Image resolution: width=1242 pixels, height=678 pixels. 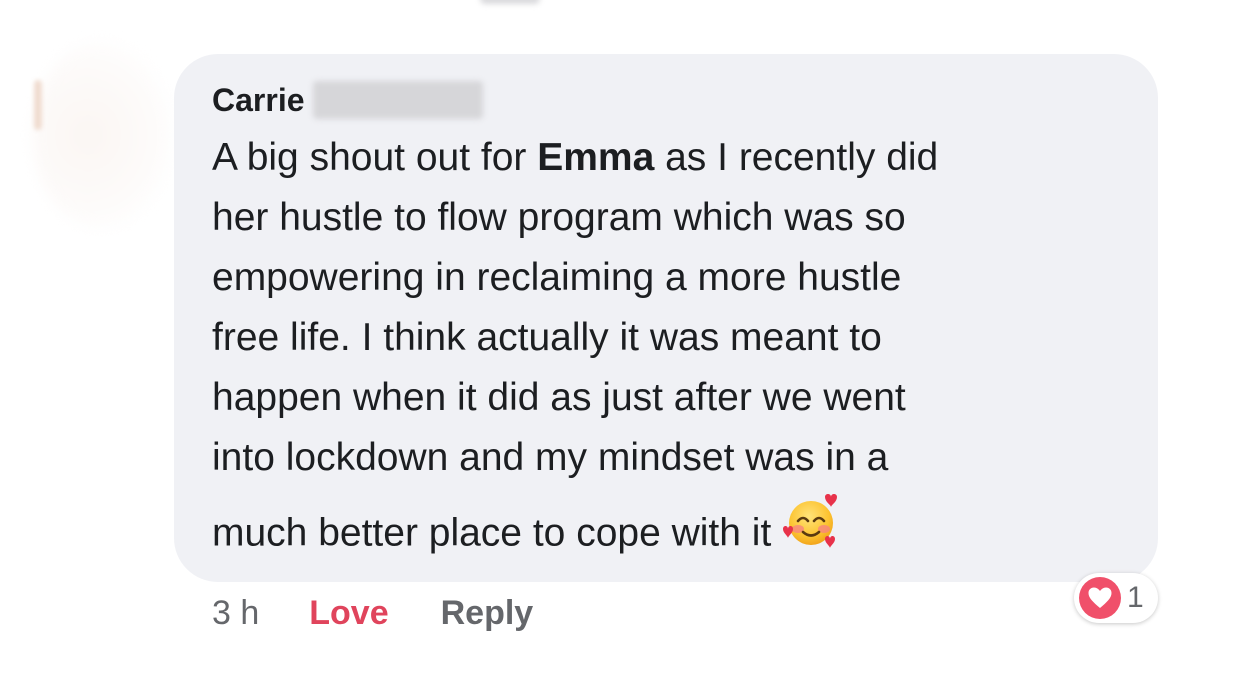 What do you see at coordinates (811, 530) in the screenshot?
I see `smiling-face-with-hearts-icon` at bounding box center [811, 530].